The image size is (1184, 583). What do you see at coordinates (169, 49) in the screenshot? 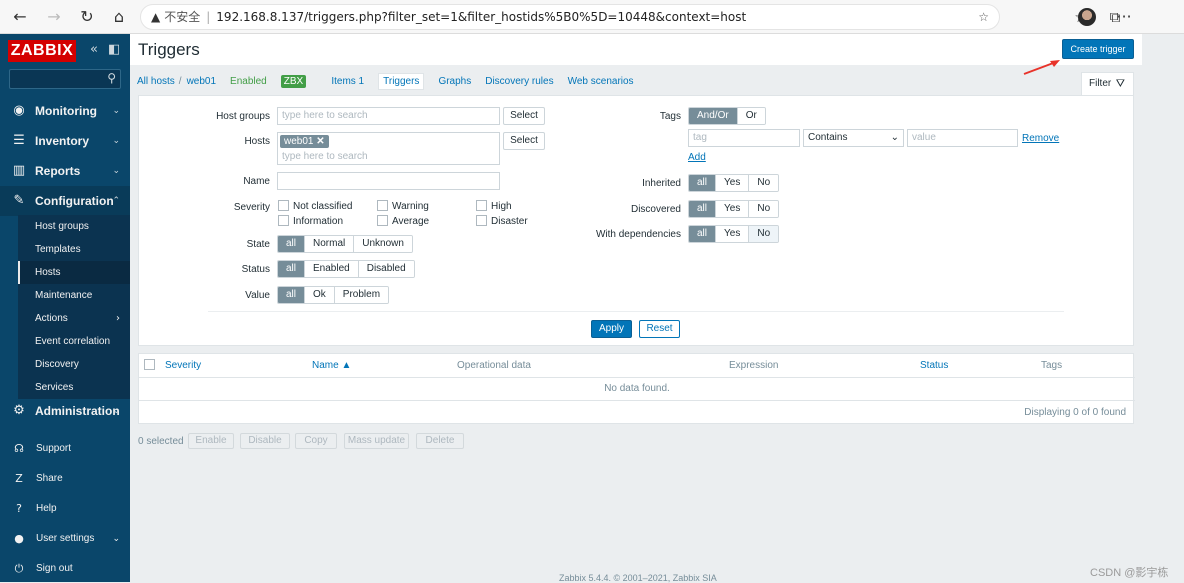
I see `page-title: Triggers` at bounding box center [169, 49].